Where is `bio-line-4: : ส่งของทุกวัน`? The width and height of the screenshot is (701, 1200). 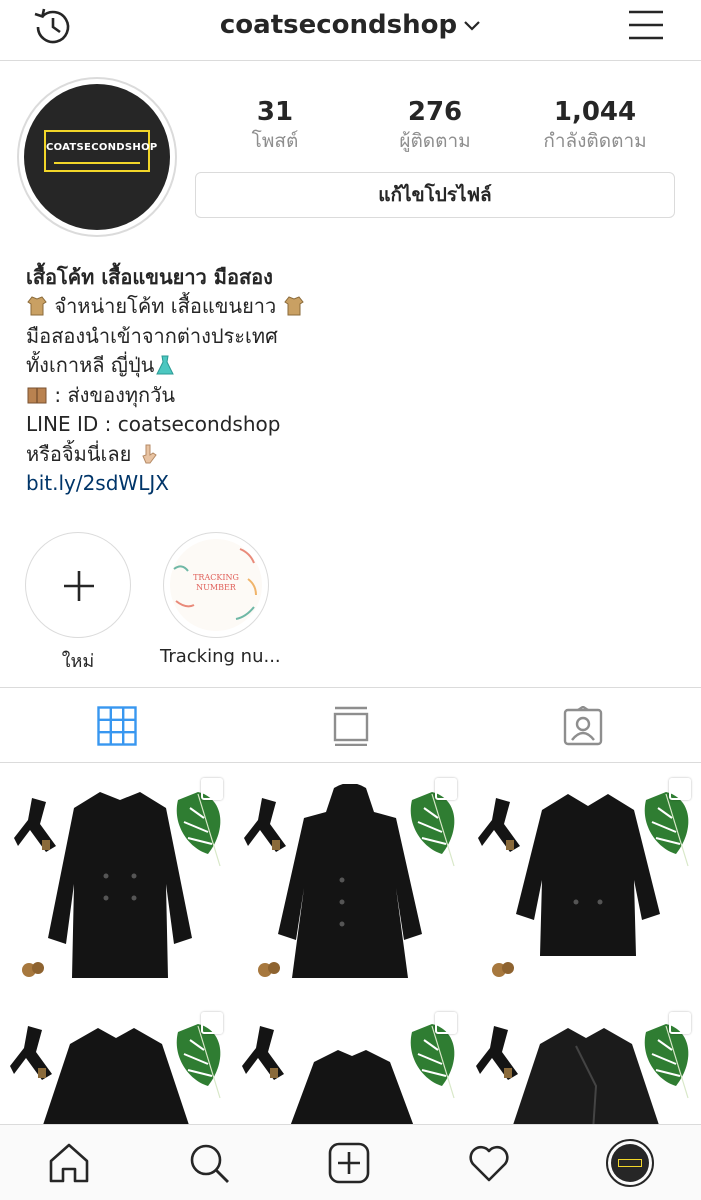
bio-line-4: : ส่งของทุกวัน is located at coordinates (351, 396).